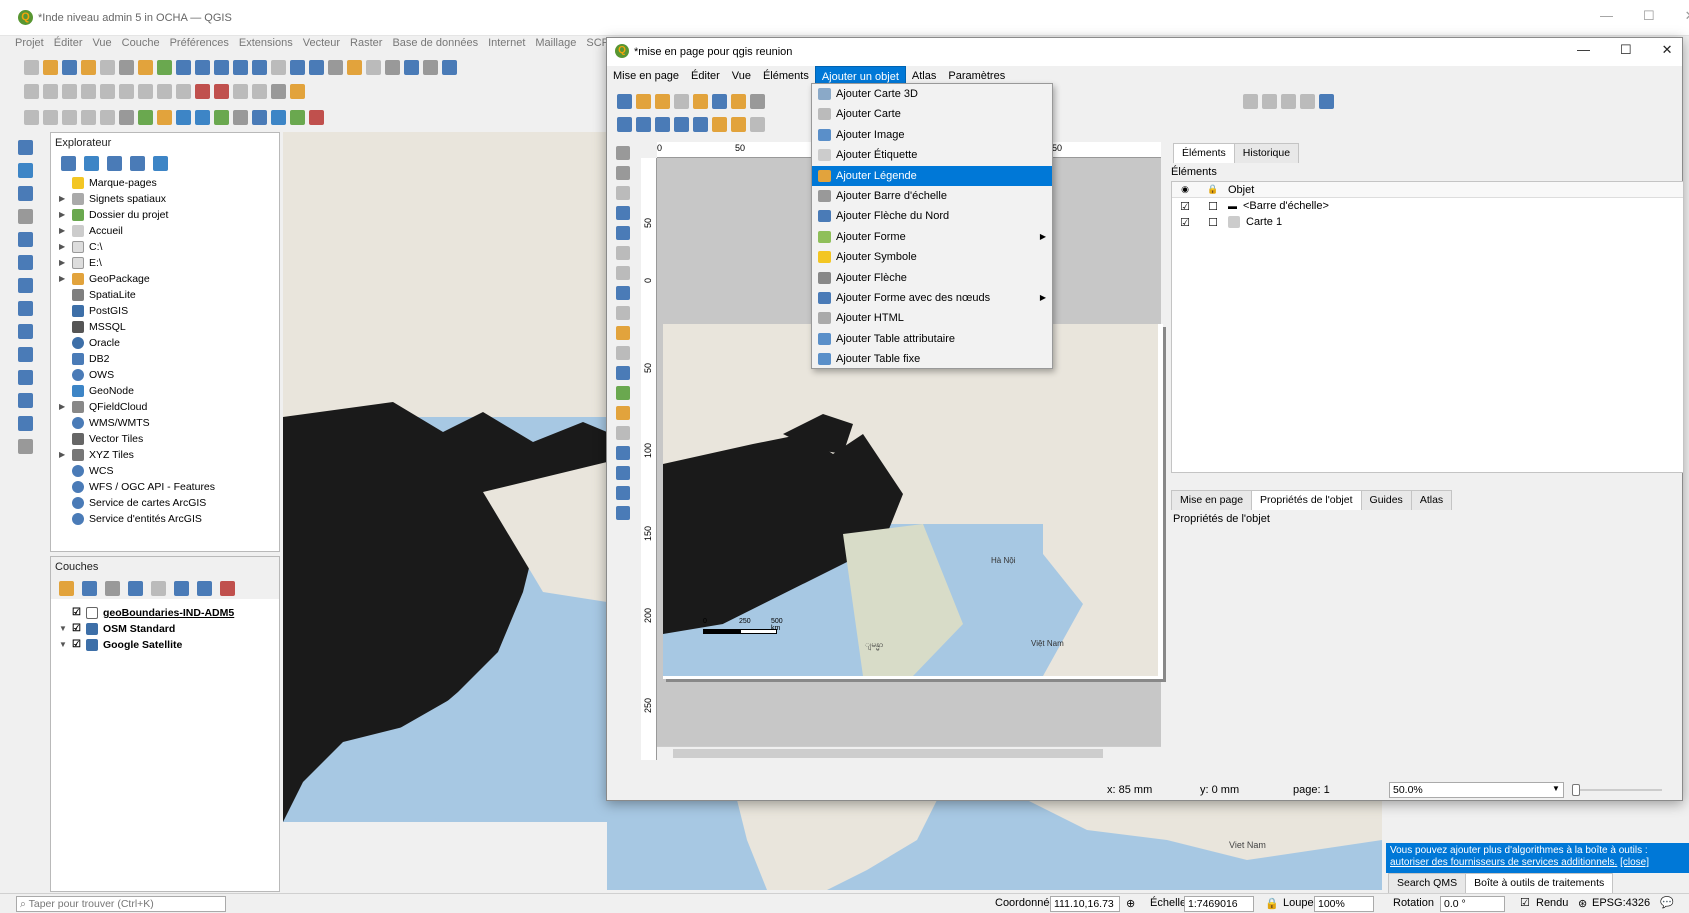 This screenshot has height=913, width=1689. What do you see at coordinates (932, 359) in the screenshot?
I see `menu-item-add-fixed-table: Ajouter Table fixe` at bounding box center [932, 359].